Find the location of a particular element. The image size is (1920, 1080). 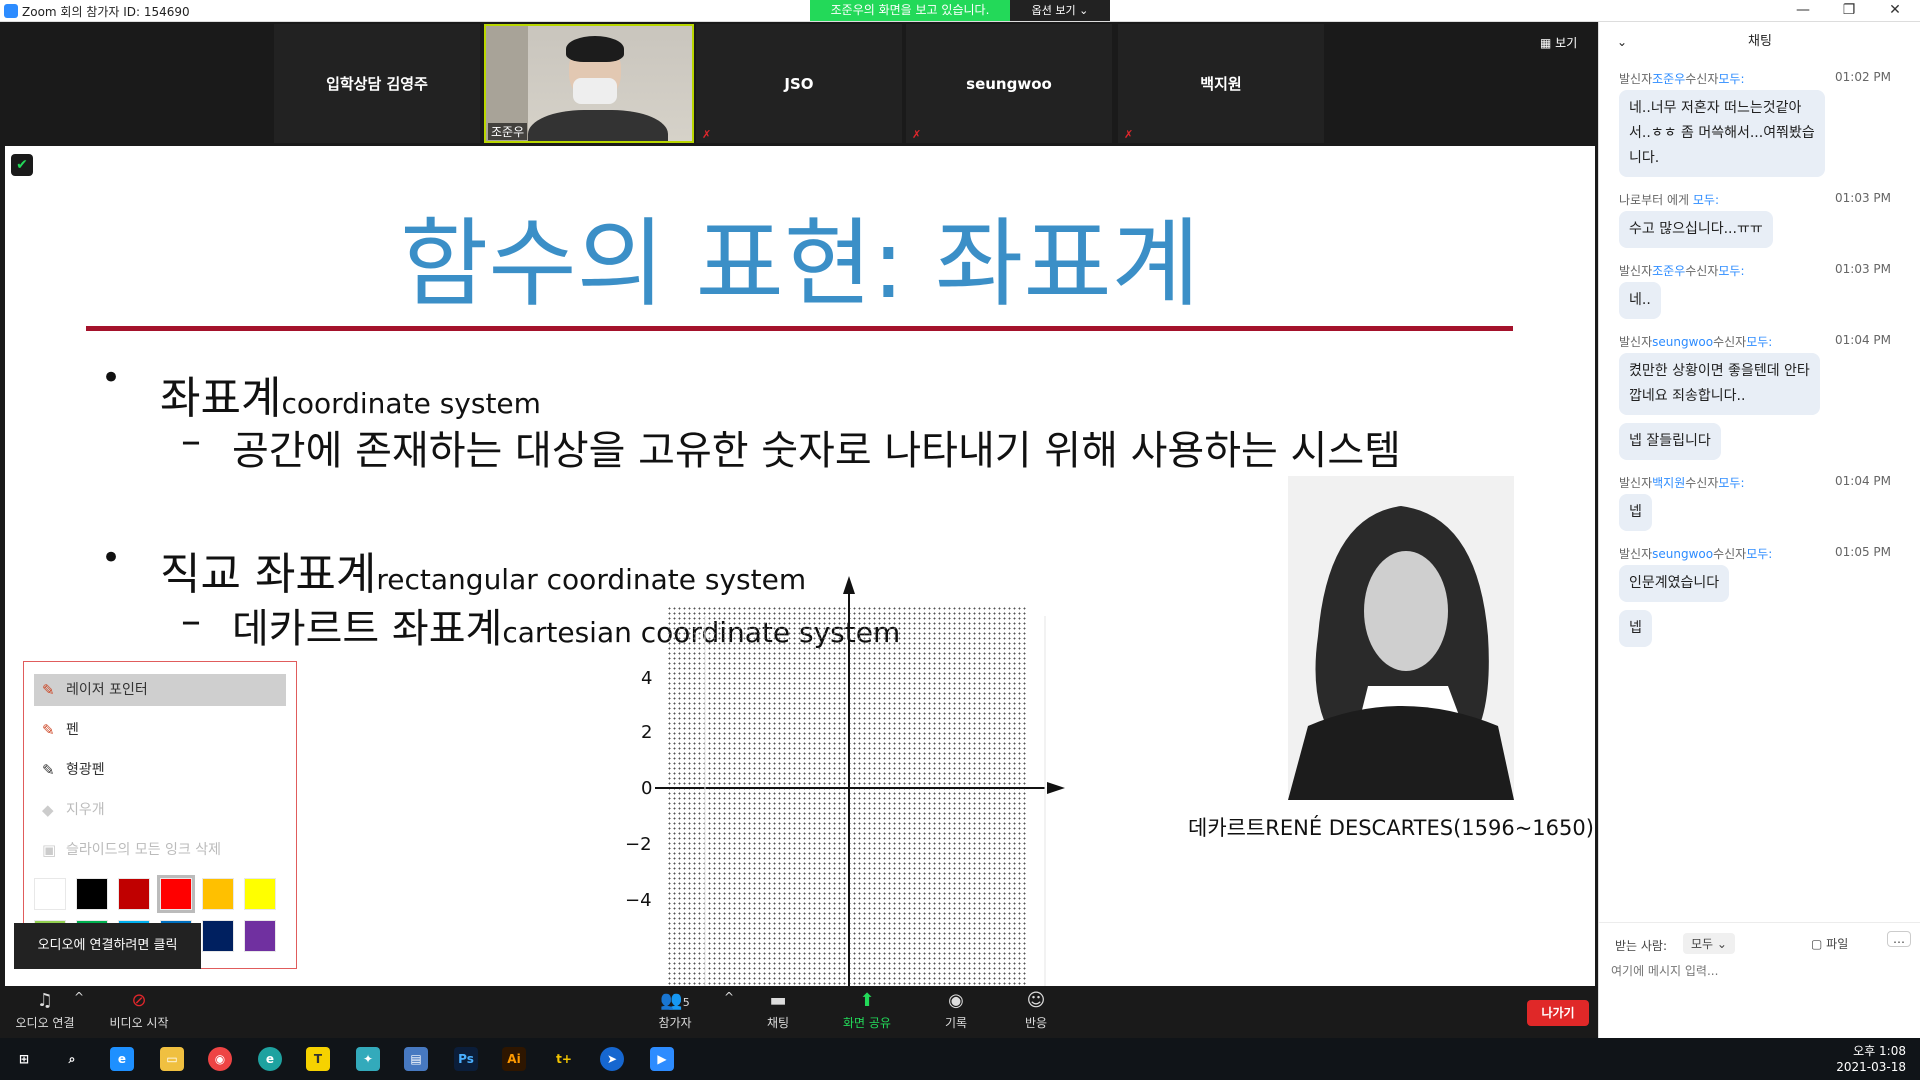

photoshop-icon: Ps is located at coordinates (466, 1059).